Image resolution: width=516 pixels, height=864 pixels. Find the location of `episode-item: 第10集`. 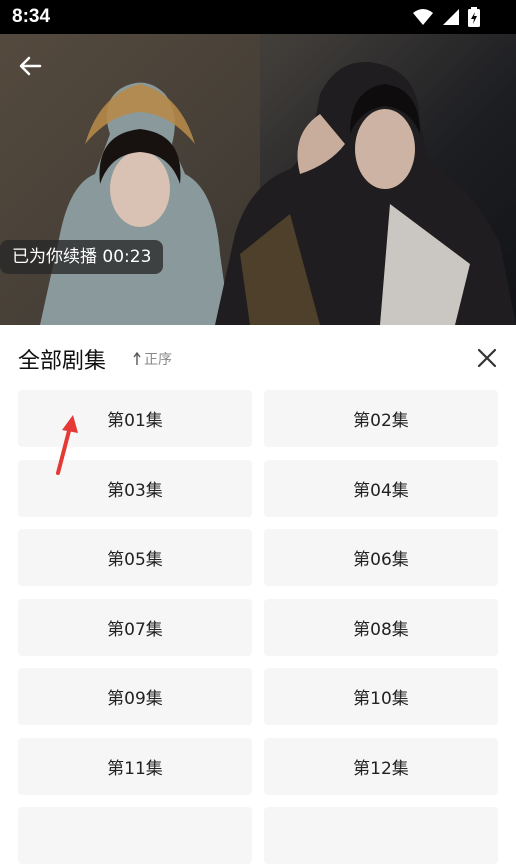

episode-item: 第10集 is located at coordinates (381, 696).